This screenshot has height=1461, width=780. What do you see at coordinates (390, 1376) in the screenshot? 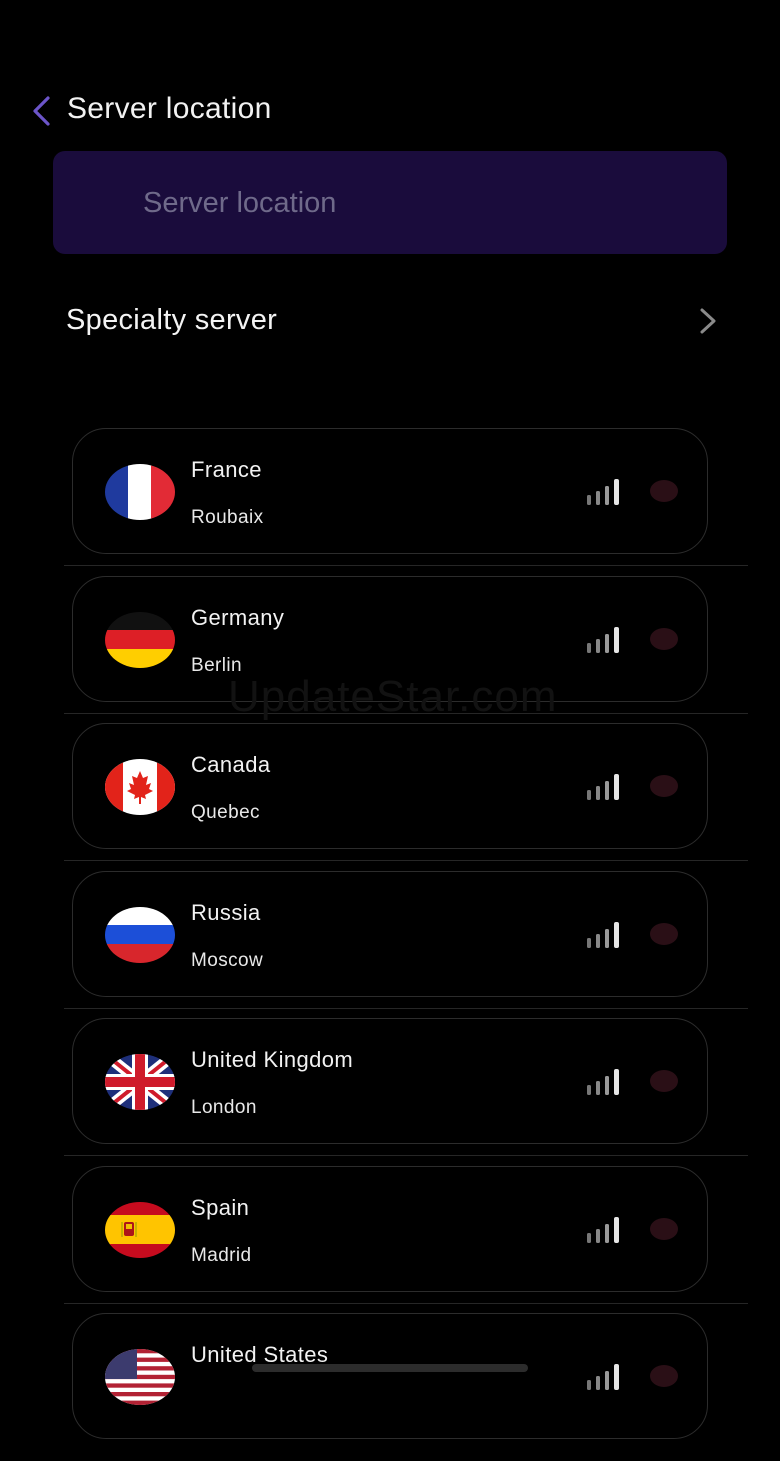
I see `server-item-united-states: United States` at bounding box center [390, 1376].